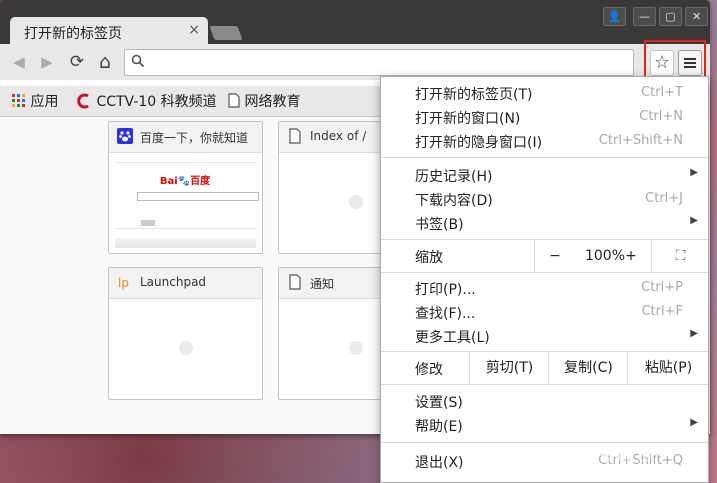  What do you see at coordinates (544, 93) in the screenshot?
I see `menu-item-new-tab: 打开新的标签页(T) Ctrl+T` at bounding box center [544, 93].